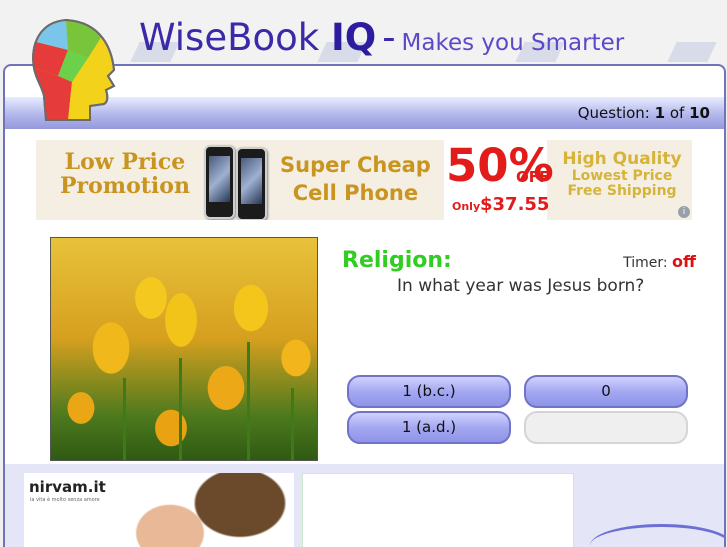  Describe the element at coordinates (65, 500) in the screenshot. I see `ad2-subline: la vita è molto senza amore` at that location.